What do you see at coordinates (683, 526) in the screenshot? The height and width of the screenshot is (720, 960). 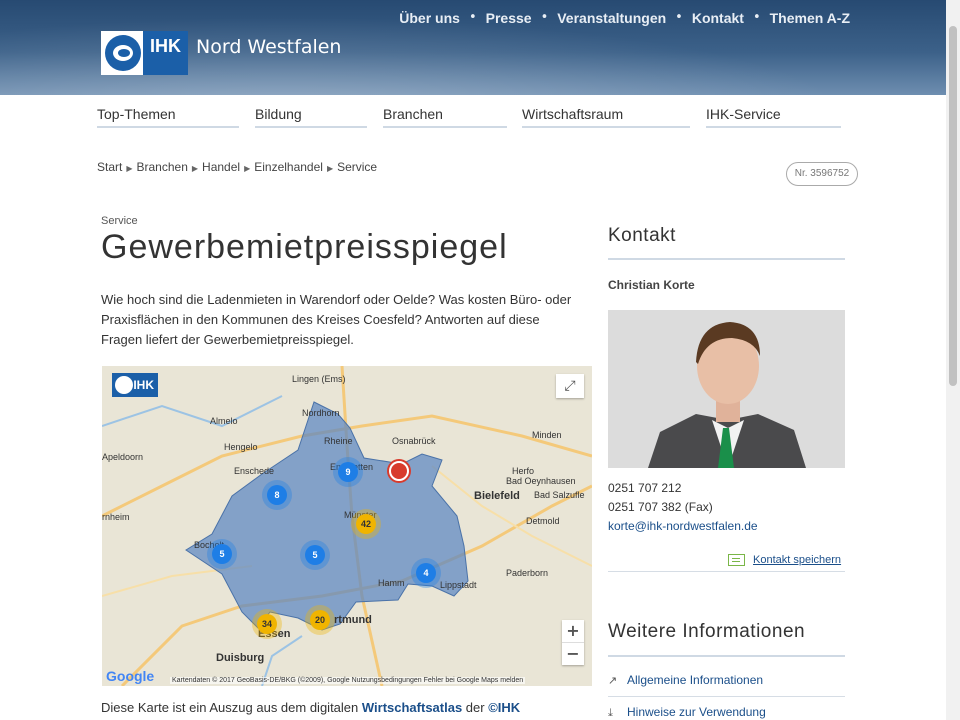 I see `contact-email-link: korte@ihk-nordwestfalen.de` at bounding box center [683, 526].